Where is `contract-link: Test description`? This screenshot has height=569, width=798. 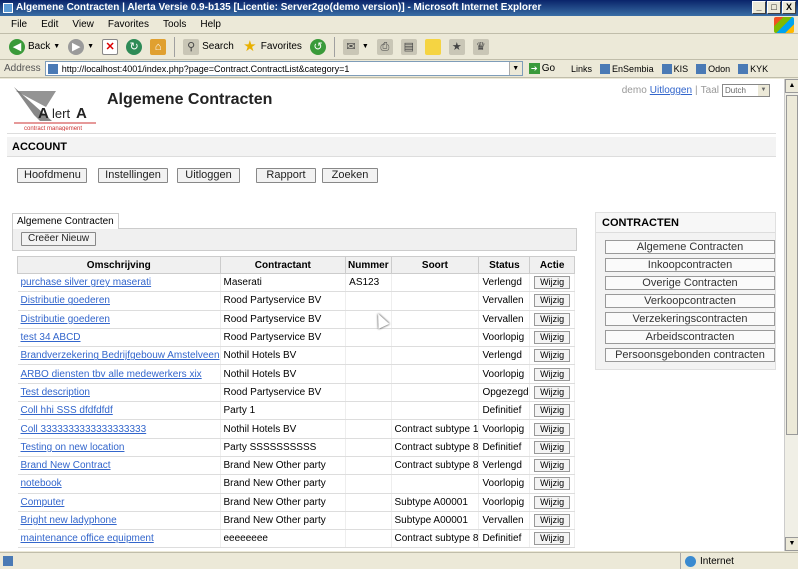
contract-link: Test description is located at coordinates (55, 392).